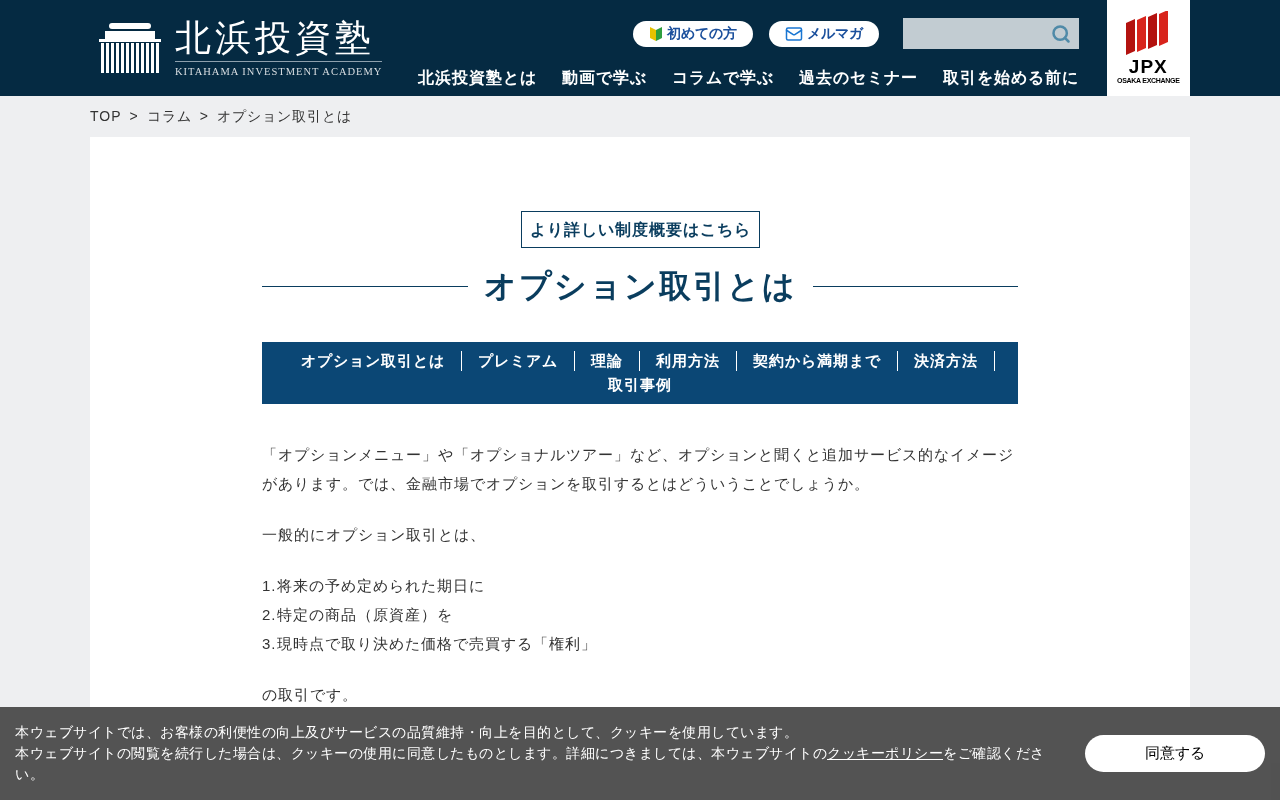 This screenshot has height=800, width=1280. What do you see at coordinates (1060, 33) in the screenshot?
I see `search-icon` at bounding box center [1060, 33].